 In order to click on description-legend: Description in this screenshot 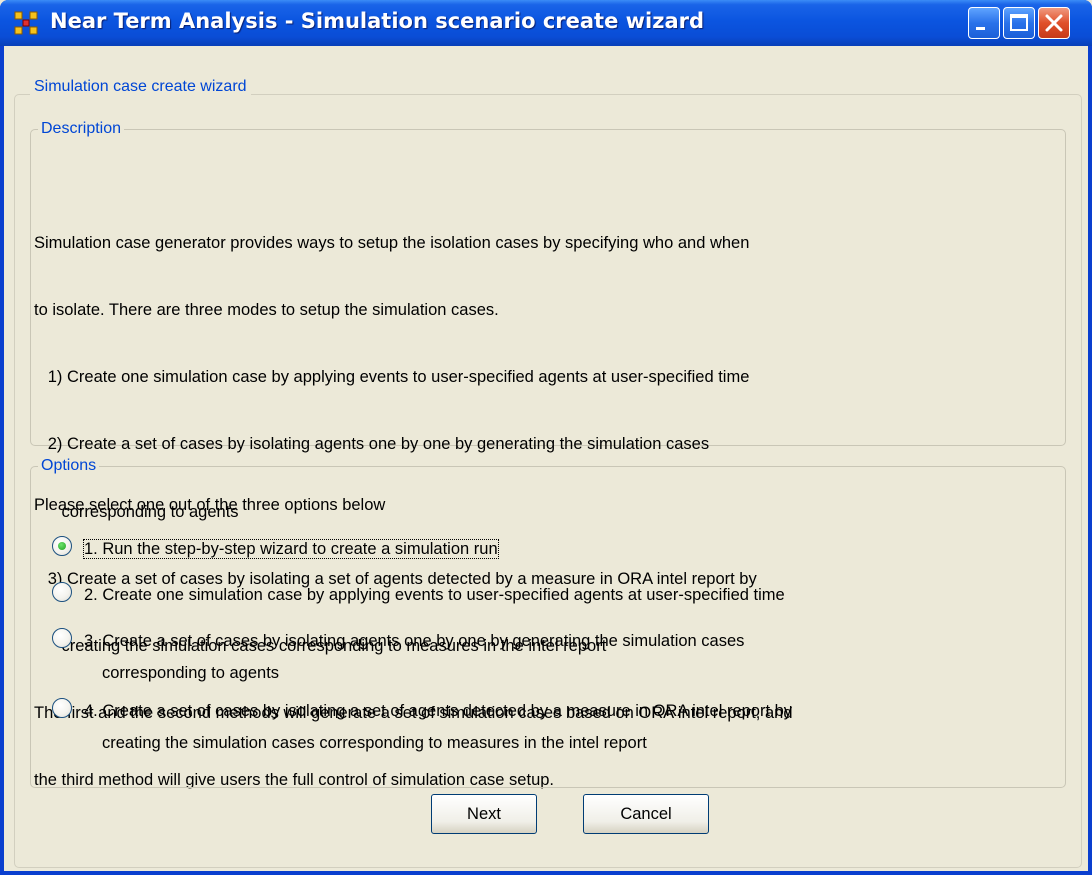, I will do `click(81, 129)`.